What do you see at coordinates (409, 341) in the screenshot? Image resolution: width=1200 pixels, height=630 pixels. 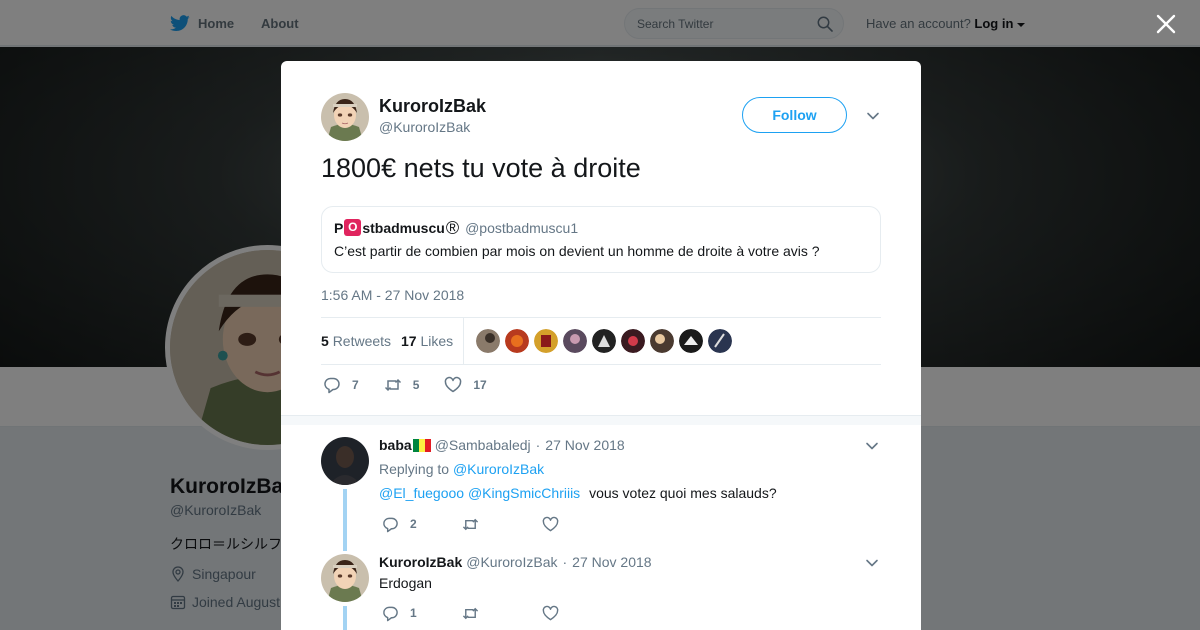 I see `likes-count: 17` at bounding box center [409, 341].